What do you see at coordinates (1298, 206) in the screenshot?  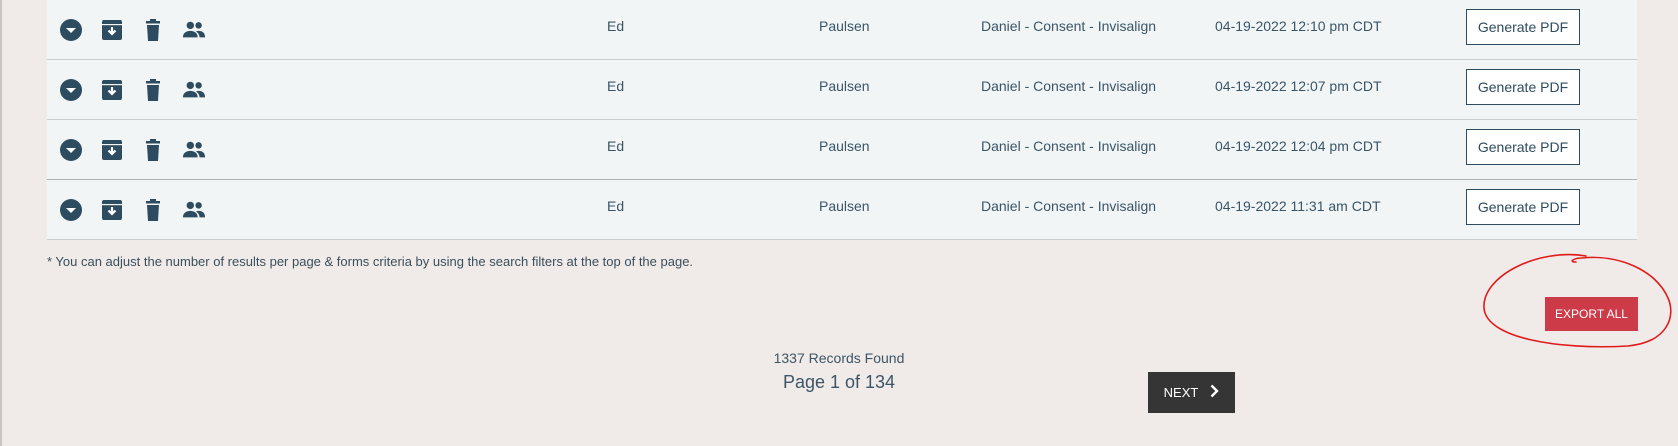 I see `date-cell: 04-19-2022 11:31 am CDT` at bounding box center [1298, 206].